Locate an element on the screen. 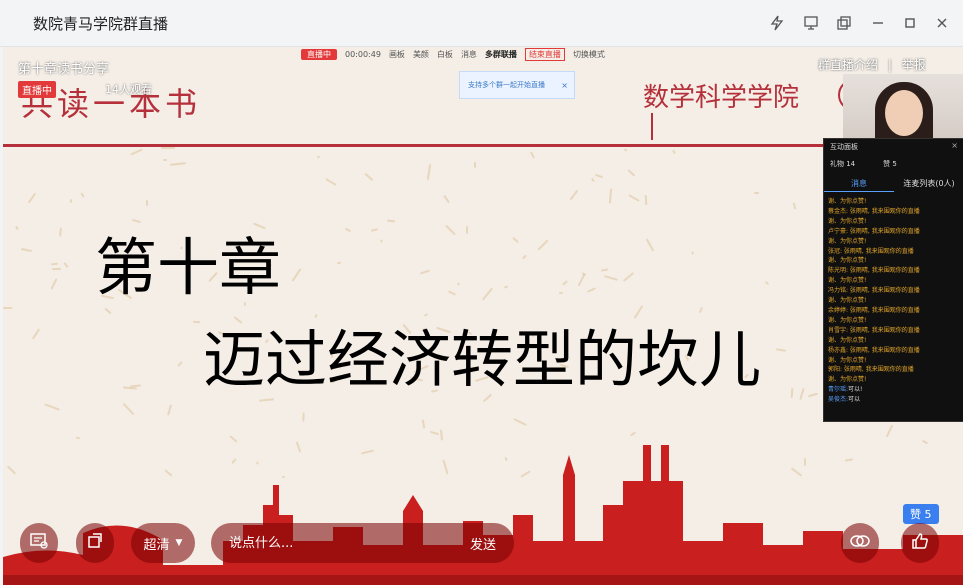  share-icon is located at coordinates (860, 543).